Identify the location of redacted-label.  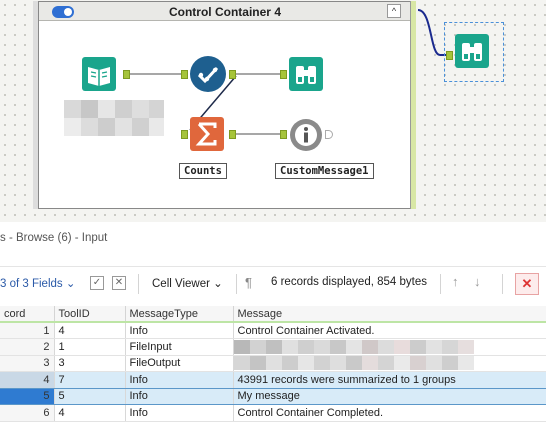
(114, 118).